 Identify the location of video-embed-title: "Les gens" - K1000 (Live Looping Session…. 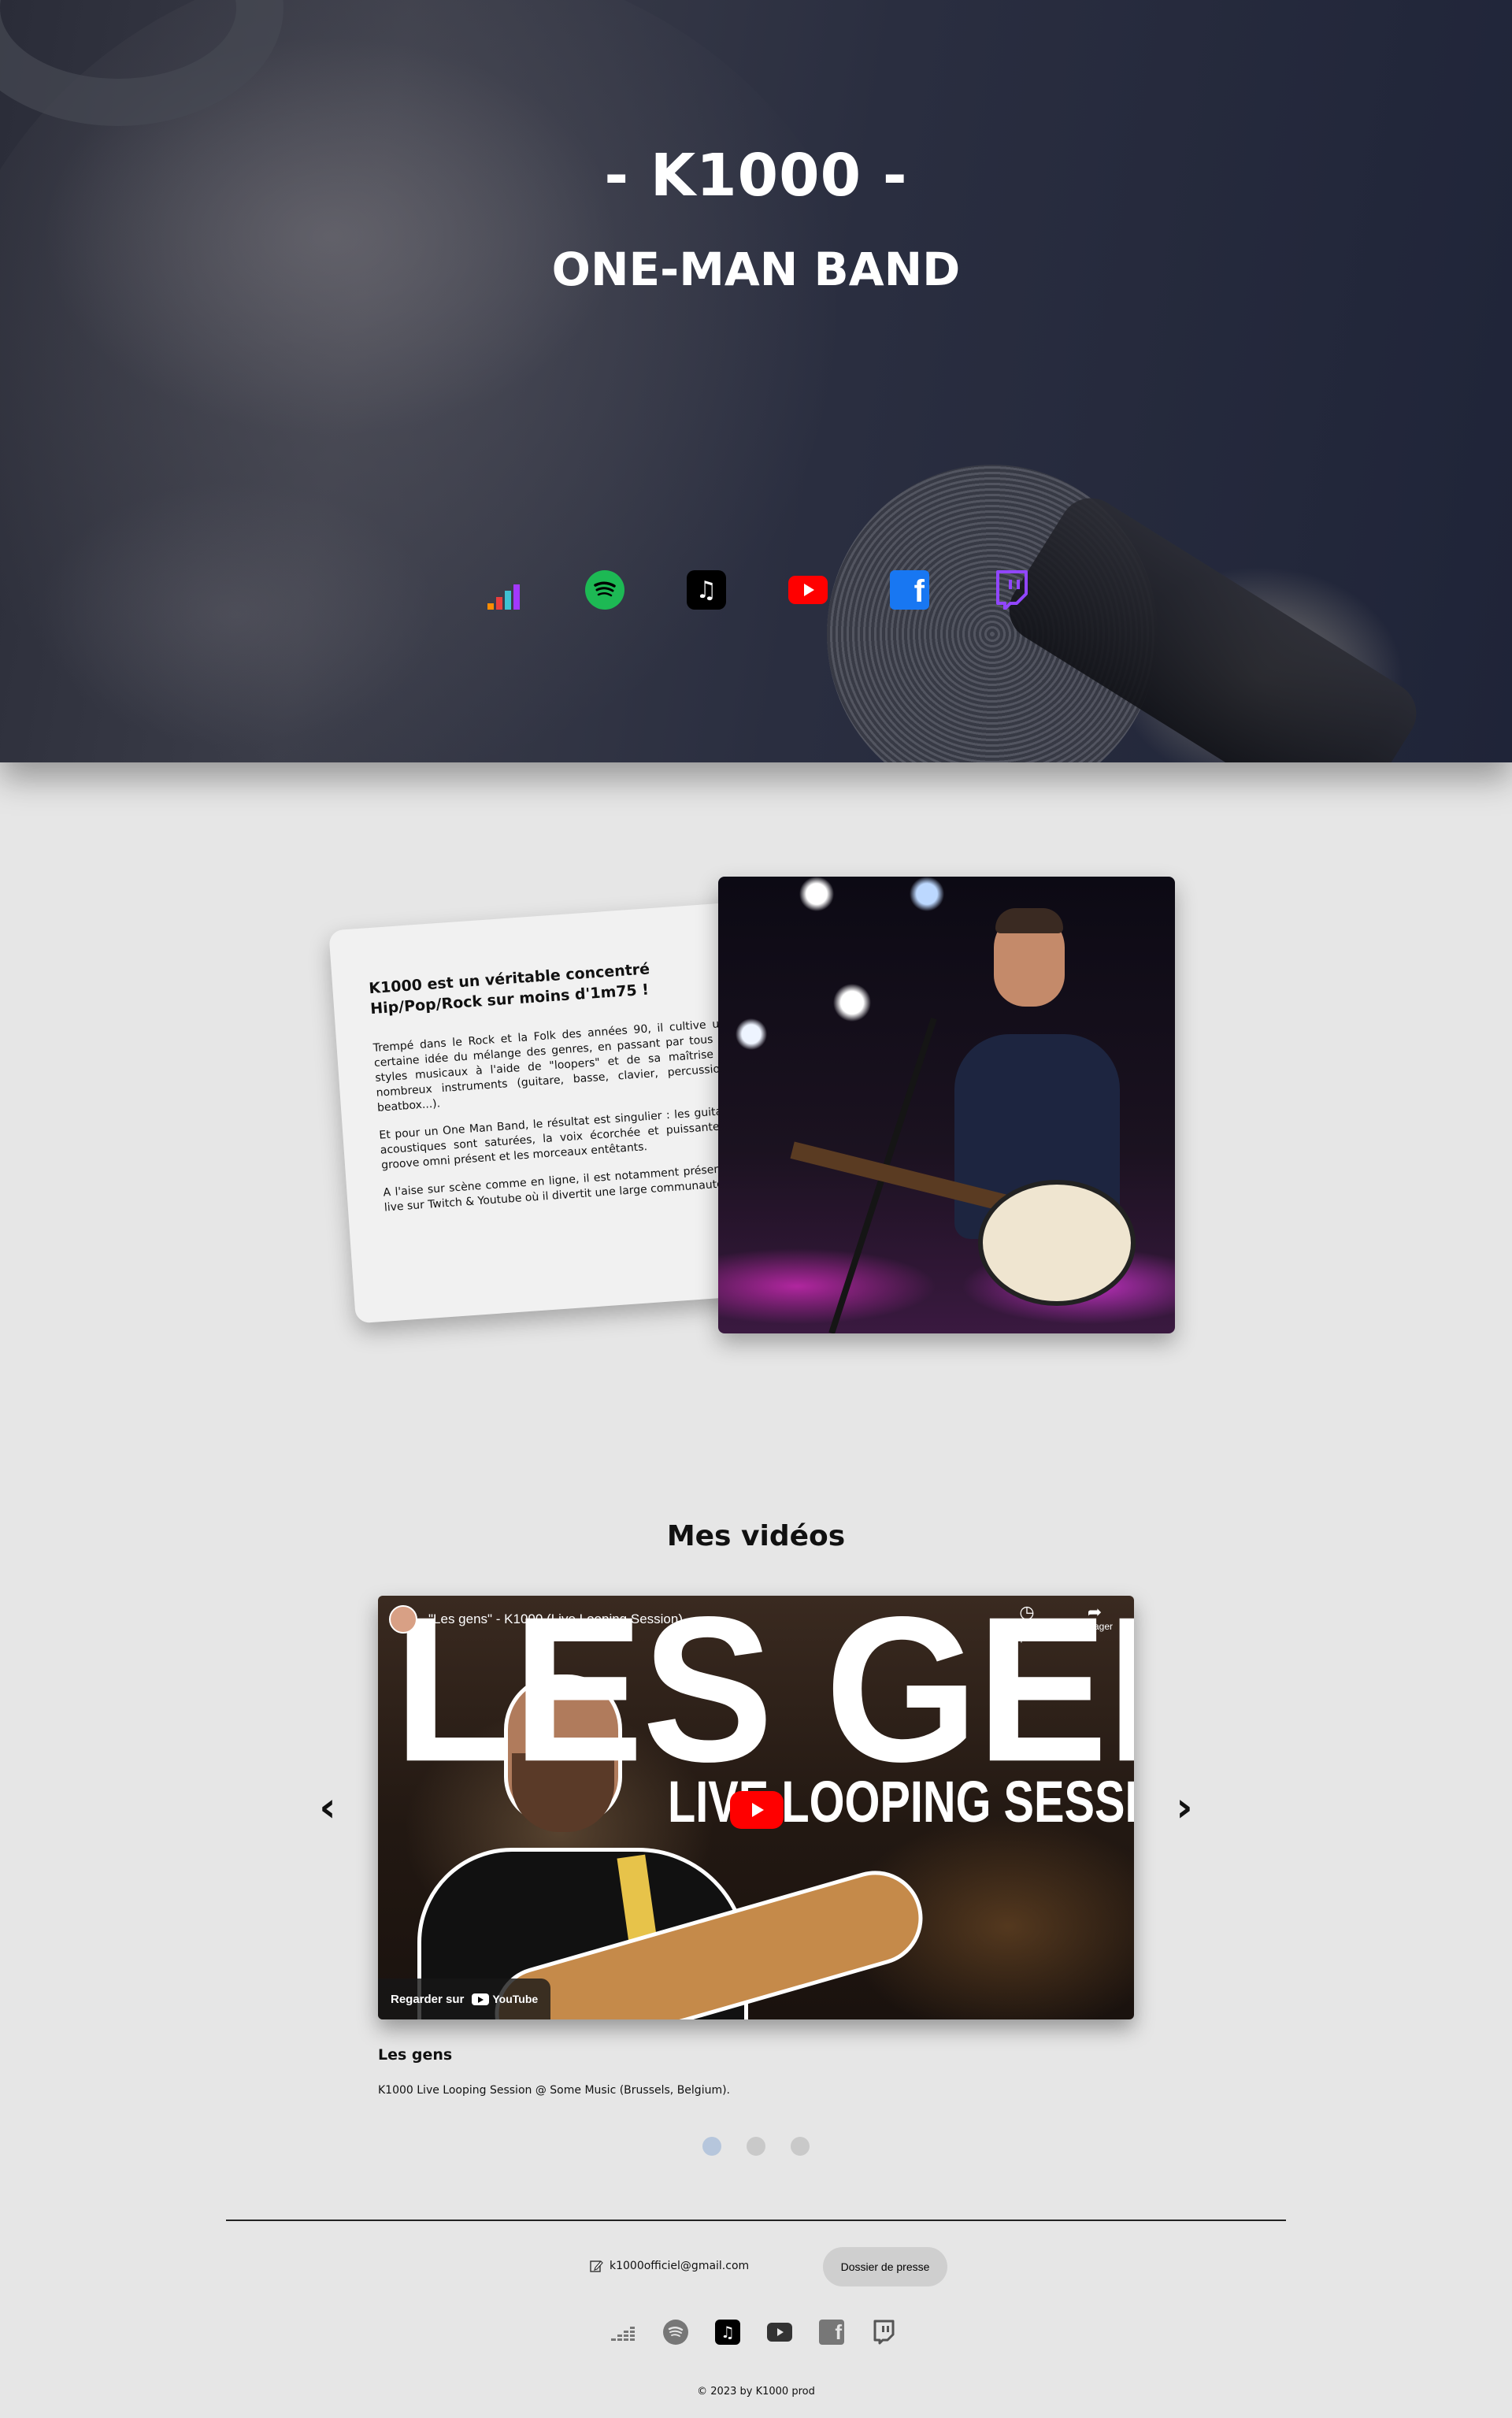
(555, 1619).